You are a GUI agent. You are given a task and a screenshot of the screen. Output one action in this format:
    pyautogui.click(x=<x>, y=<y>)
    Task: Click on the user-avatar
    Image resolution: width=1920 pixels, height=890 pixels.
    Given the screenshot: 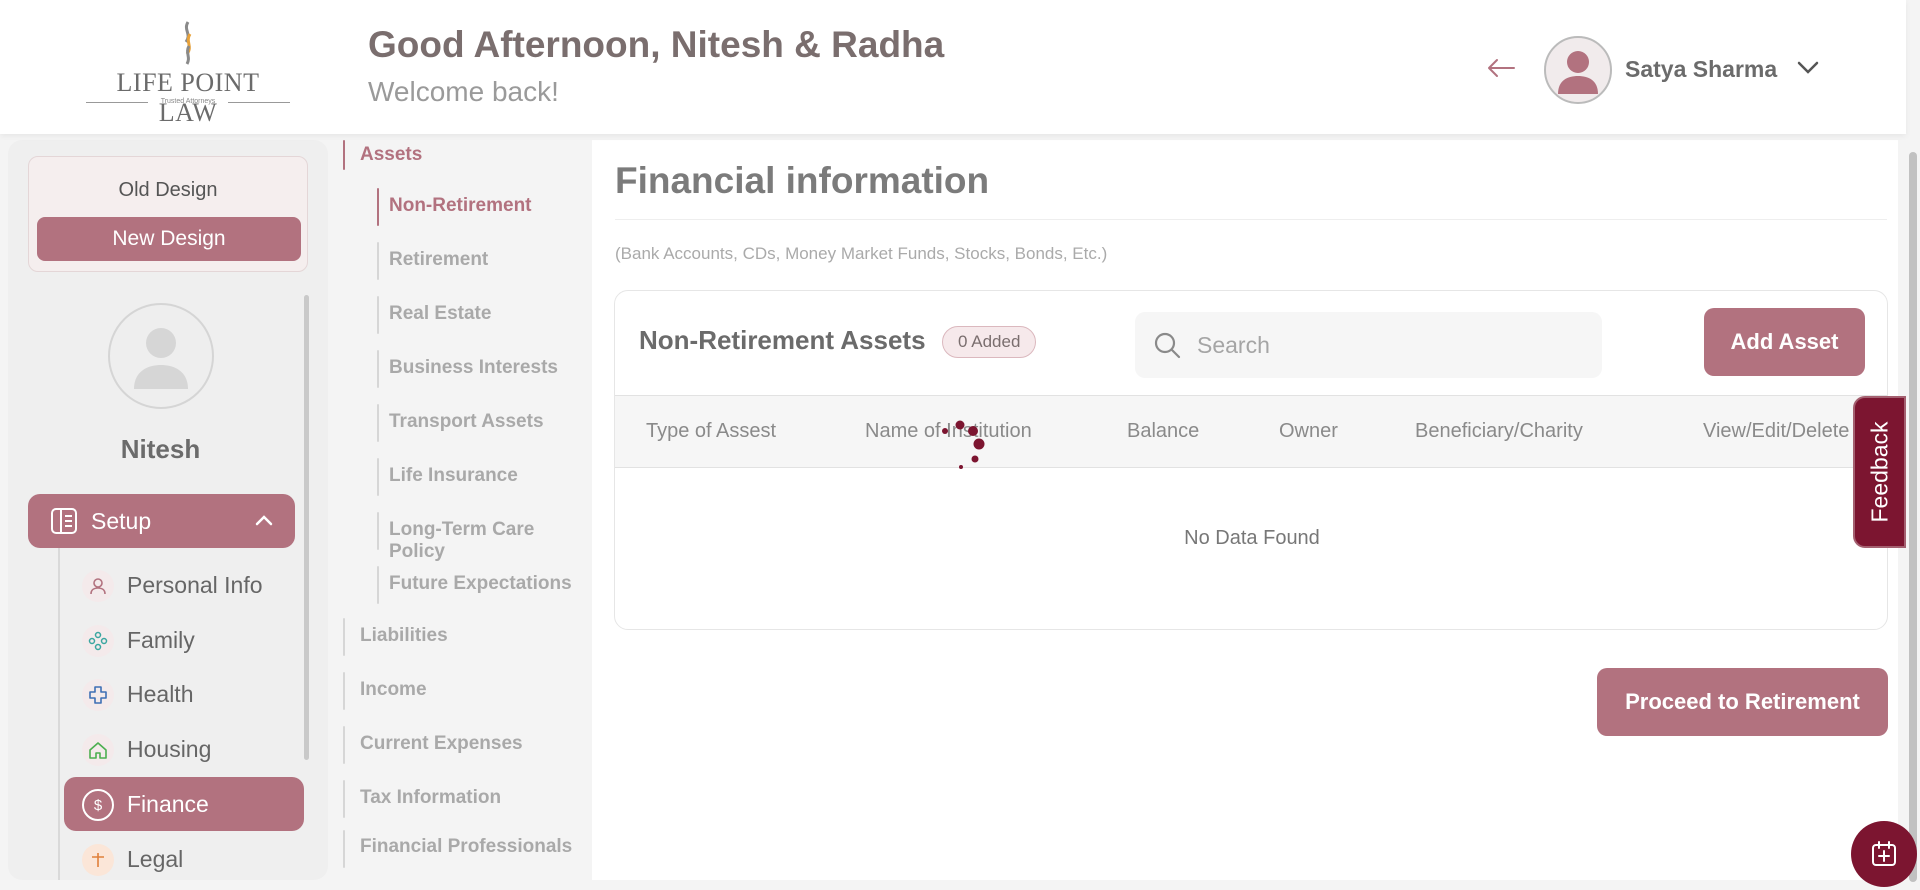 What is the action you would take?
    pyautogui.click(x=1578, y=70)
    